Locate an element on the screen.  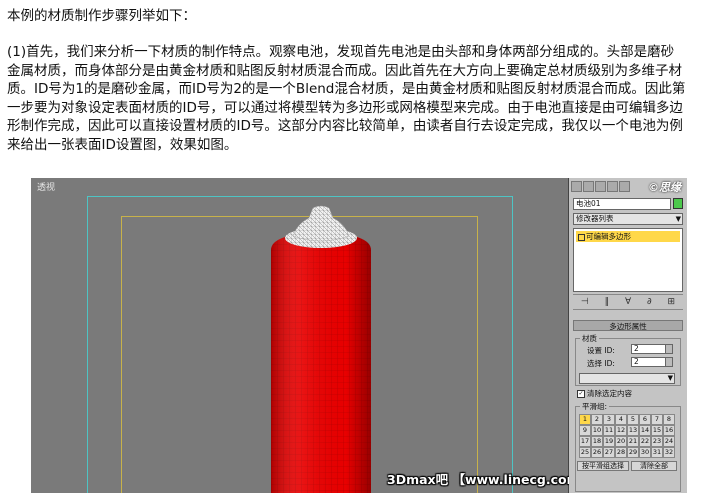
smoothing-group-7: 7 is located at coordinates (657, 419).